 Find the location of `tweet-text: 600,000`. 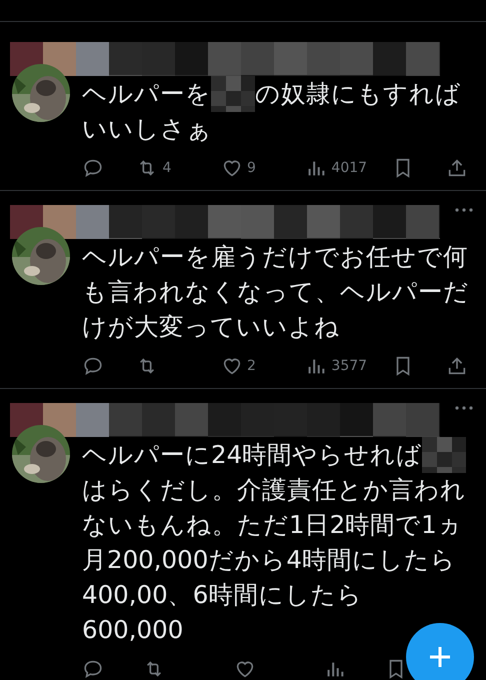

tweet-text: 600,000 is located at coordinates (133, 629).